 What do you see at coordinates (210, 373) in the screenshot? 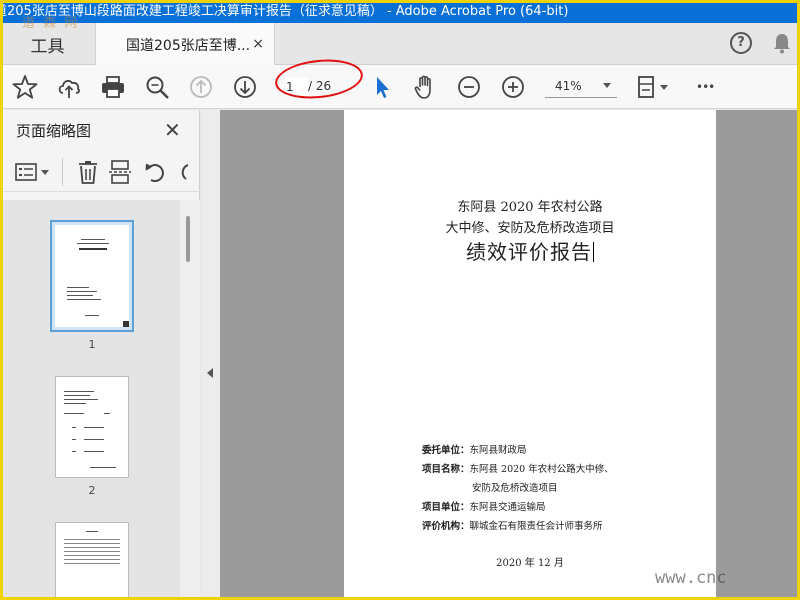
I see `chevron-left-icon` at bounding box center [210, 373].